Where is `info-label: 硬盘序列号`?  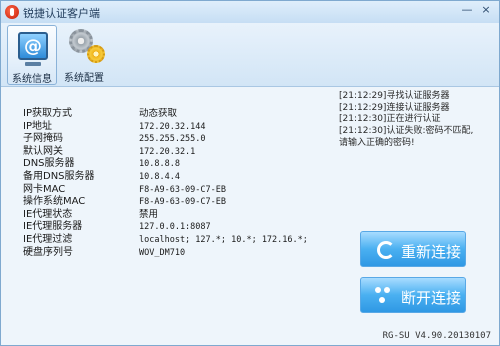
info-label: 硬盘序列号 is located at coordinates (48, 252).